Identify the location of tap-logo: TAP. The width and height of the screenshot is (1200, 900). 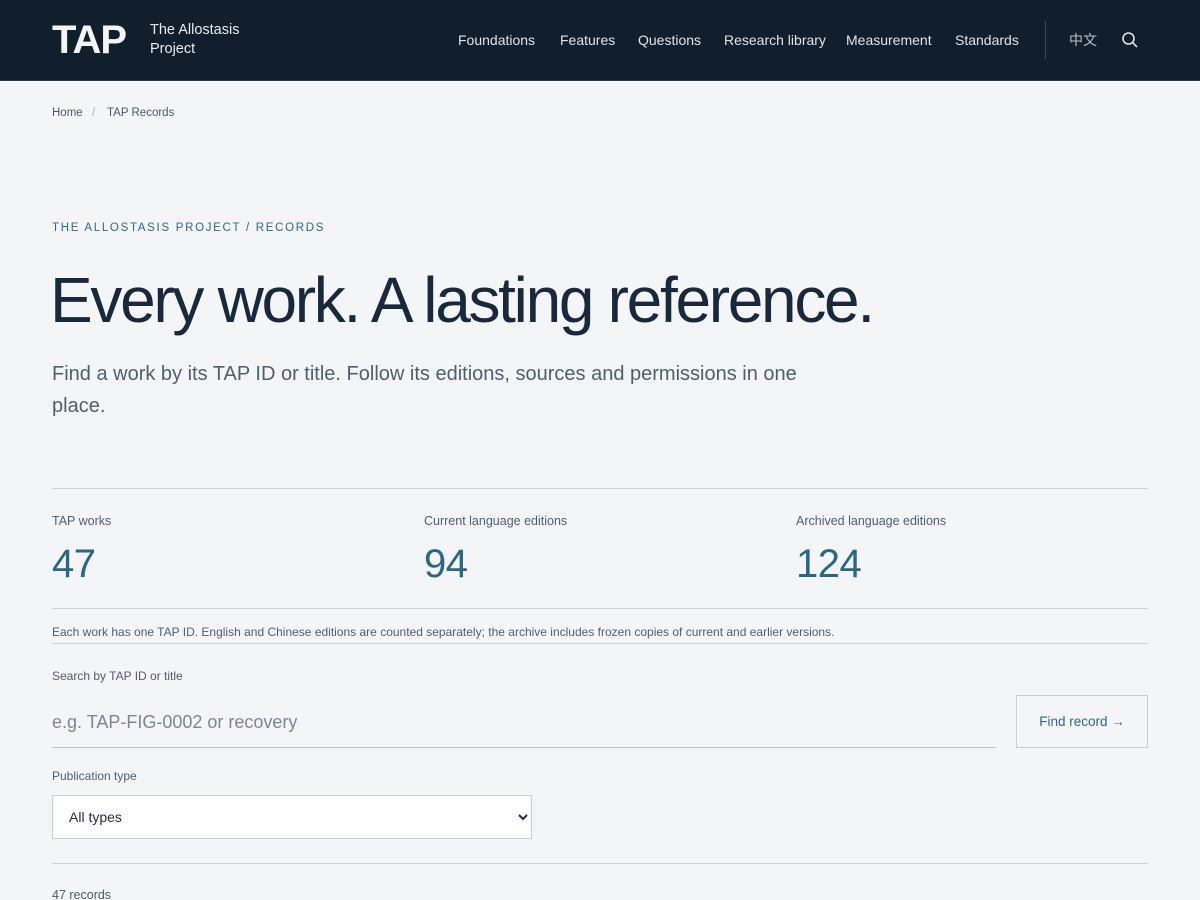
(89, 40).